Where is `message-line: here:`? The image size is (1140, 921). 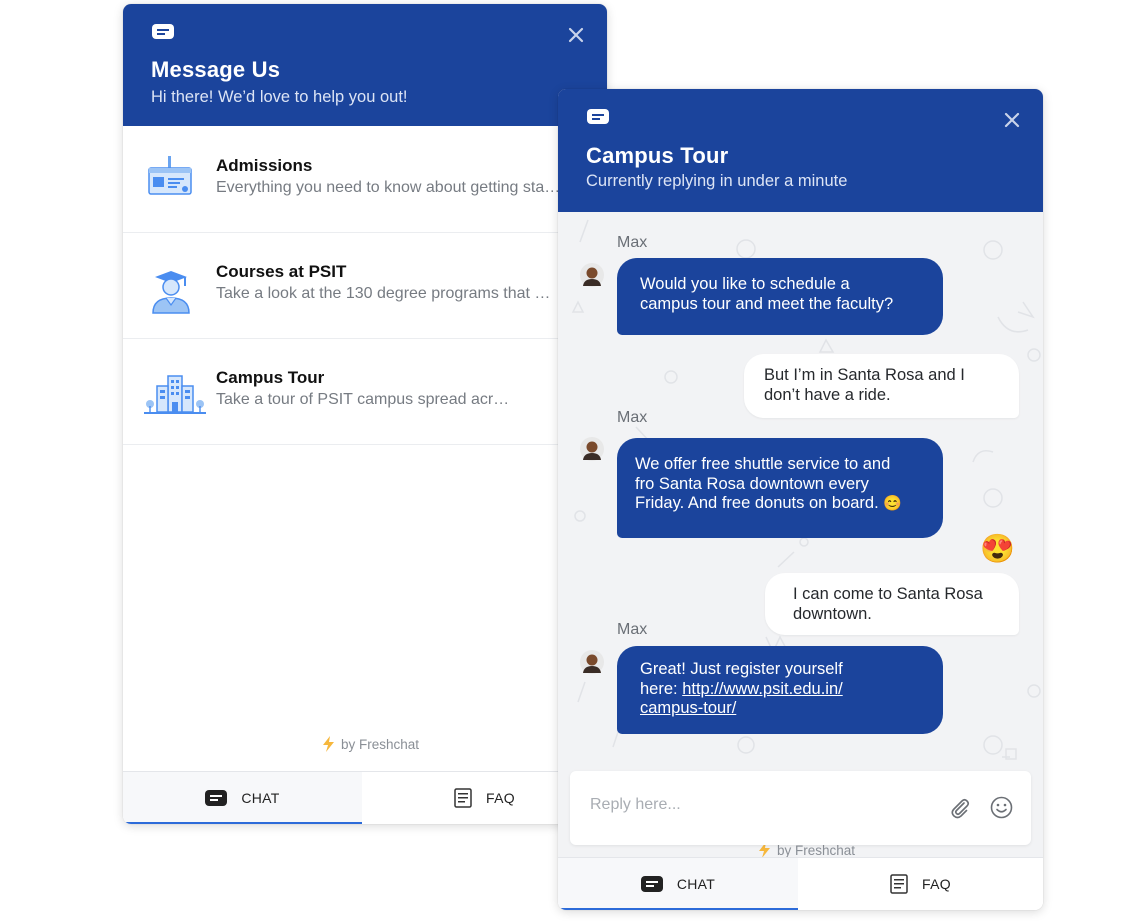 message-line: here: is located at coordinates (661, 688).